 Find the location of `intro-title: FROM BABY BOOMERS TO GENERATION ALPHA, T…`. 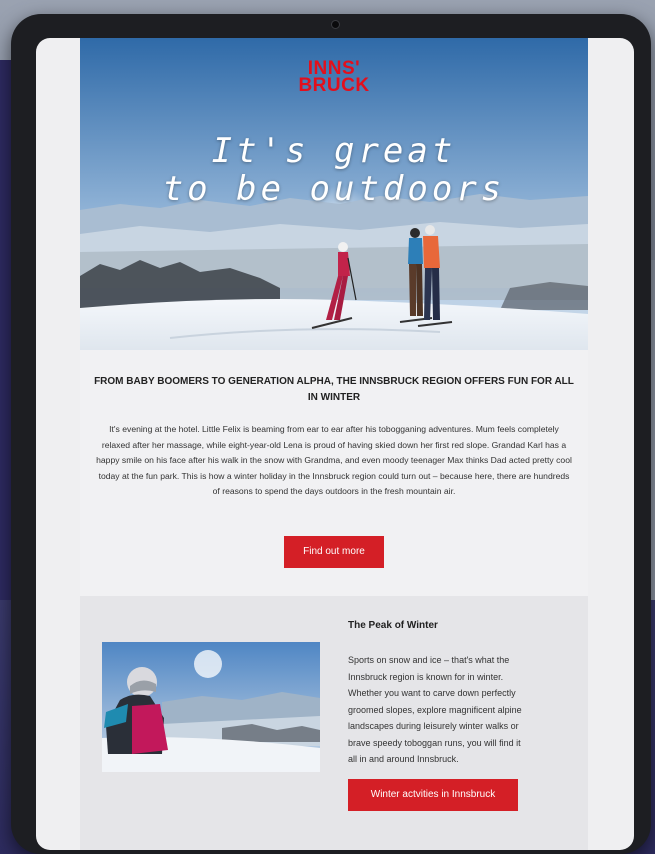

intro-title: FROM BABY BOOMERS TO GENERATION ALPHA, T… is located at coordinates (334, 389).